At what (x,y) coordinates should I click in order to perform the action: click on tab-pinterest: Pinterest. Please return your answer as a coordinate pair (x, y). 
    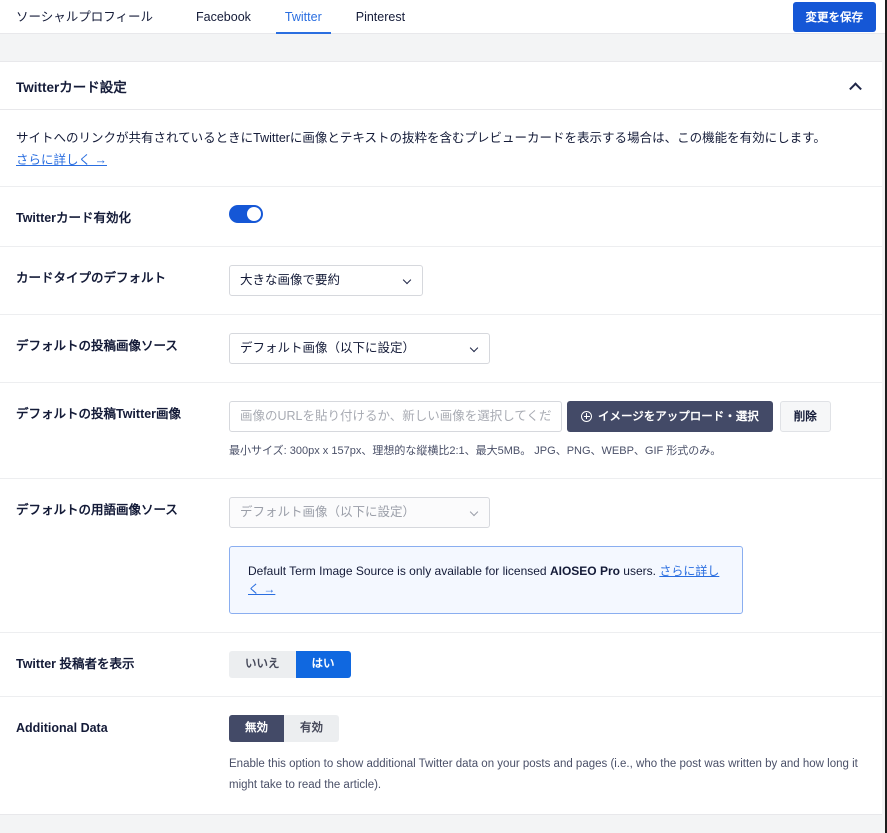
    Looking at the image, I should click on (380, 17).